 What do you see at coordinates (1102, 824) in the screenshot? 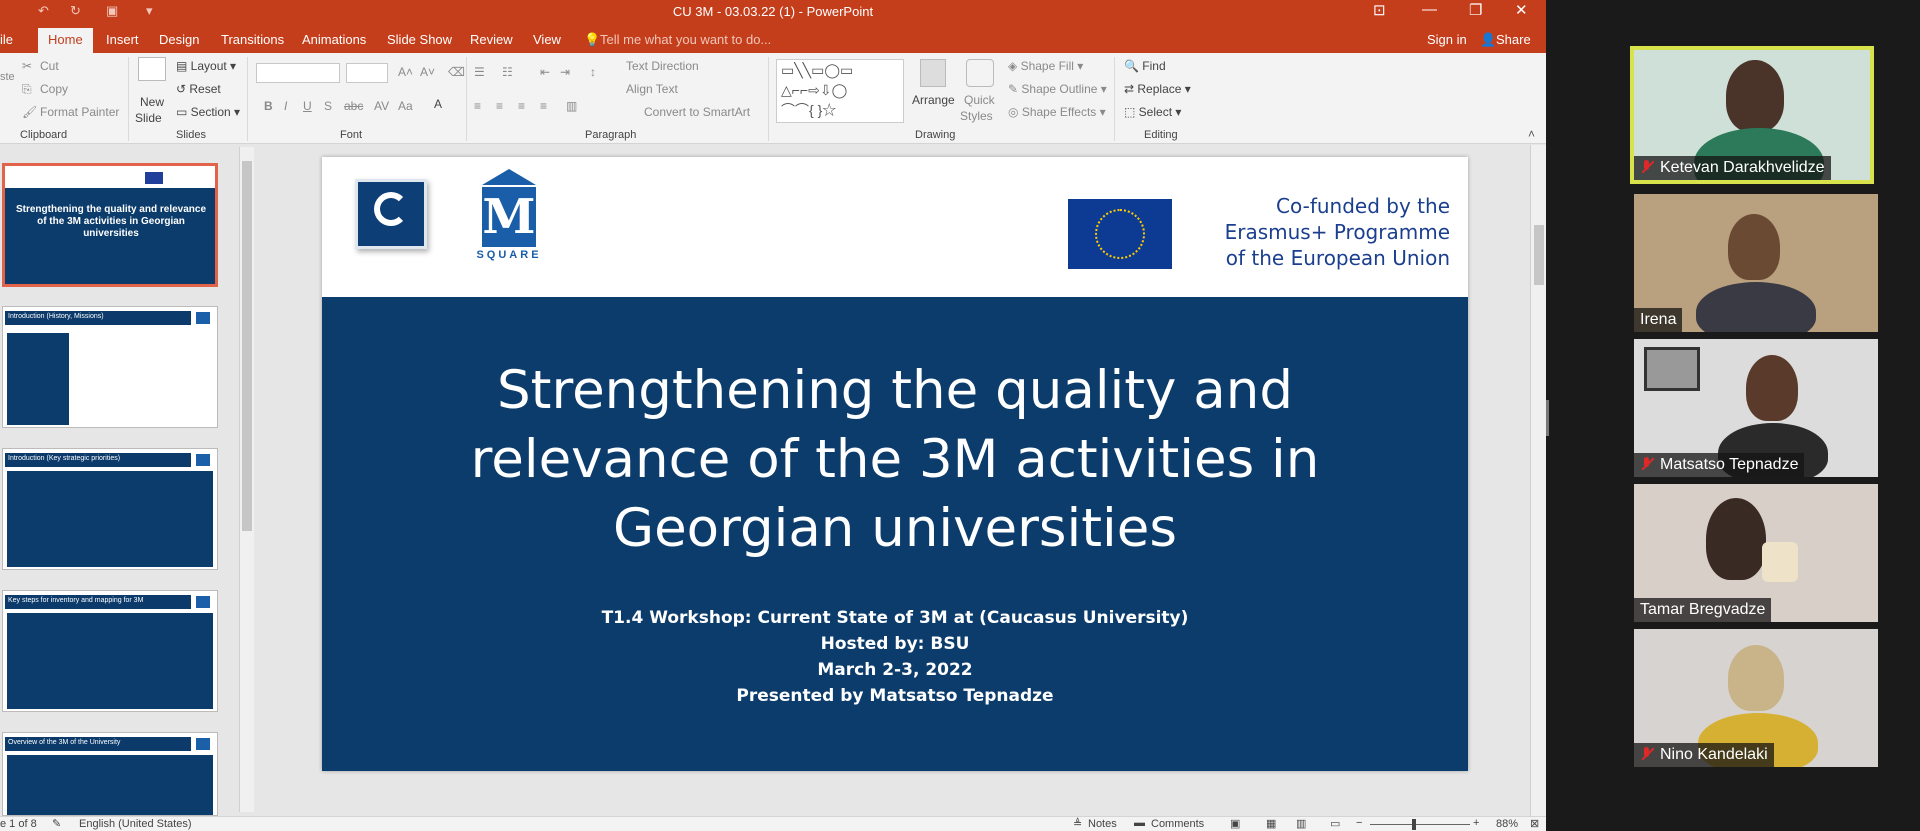
I see `notes-button: Notes` at bounding box center [1102, 824].